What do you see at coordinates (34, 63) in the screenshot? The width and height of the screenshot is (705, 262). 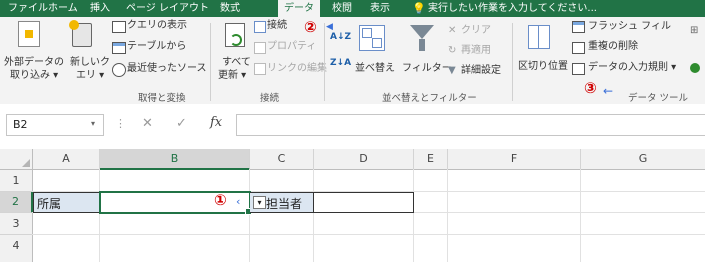 I see `external-data-button: 外部データの` at bounding box center [34, 63].